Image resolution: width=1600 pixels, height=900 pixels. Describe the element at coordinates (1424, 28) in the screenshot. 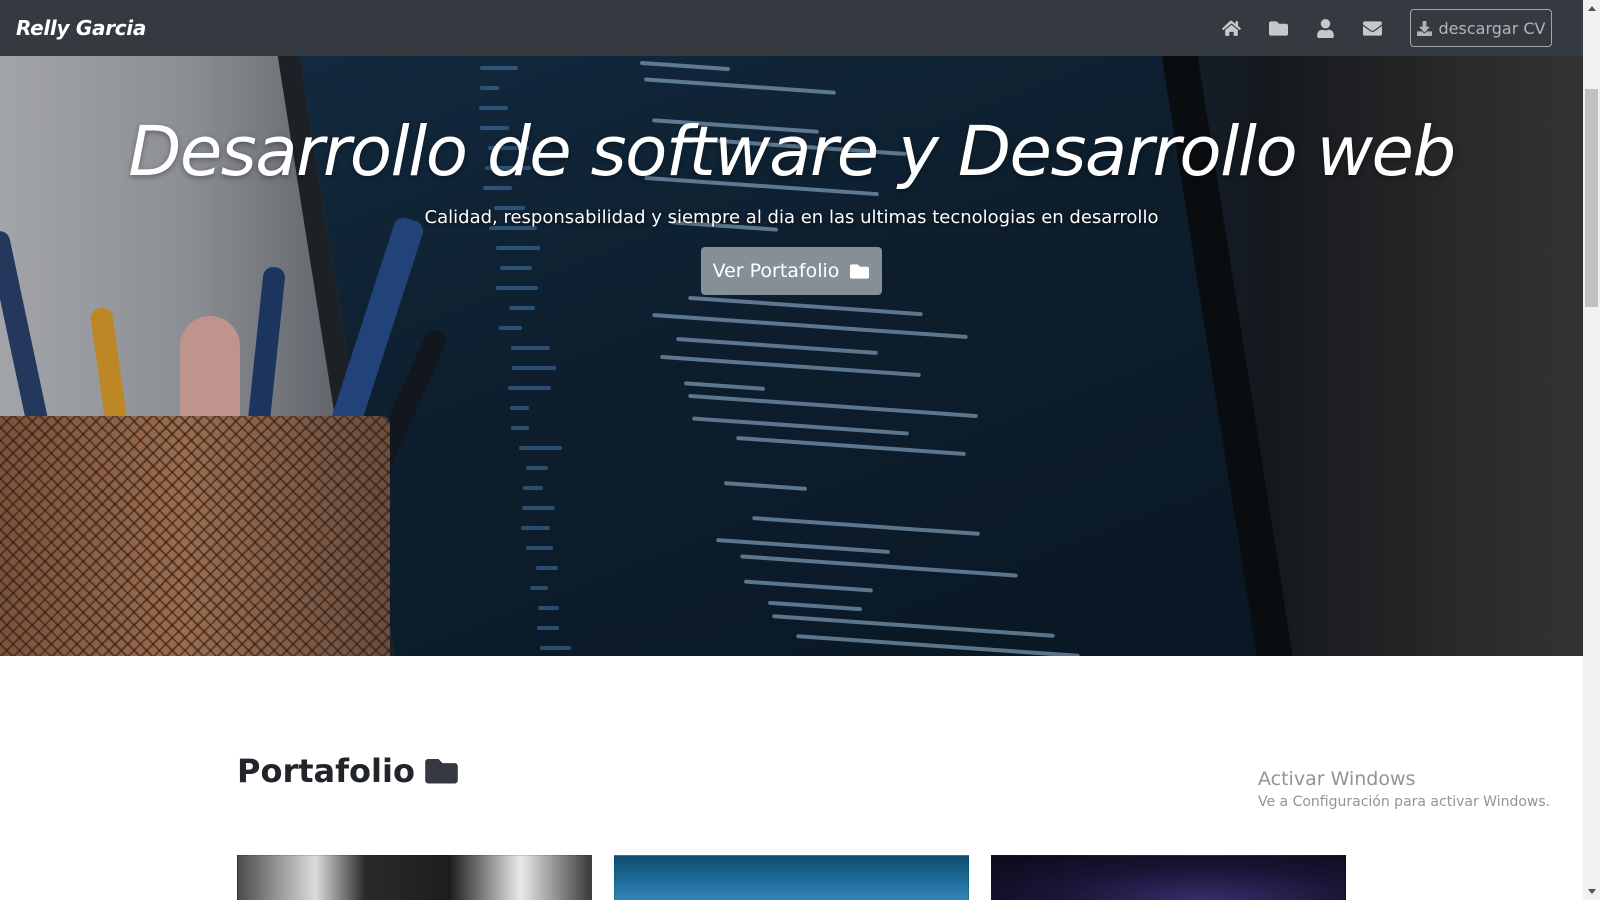

I see `download-icon` at that location.